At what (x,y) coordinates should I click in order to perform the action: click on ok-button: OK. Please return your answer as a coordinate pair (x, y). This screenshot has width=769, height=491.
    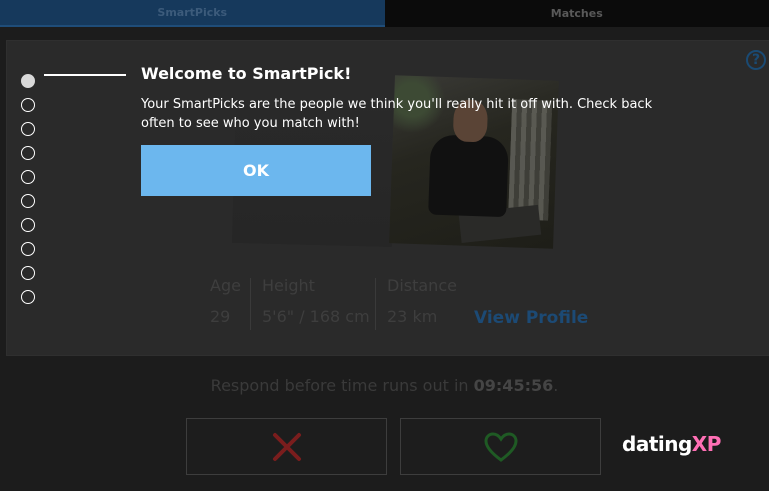
    Looking at the image, I should click on (256, 170).